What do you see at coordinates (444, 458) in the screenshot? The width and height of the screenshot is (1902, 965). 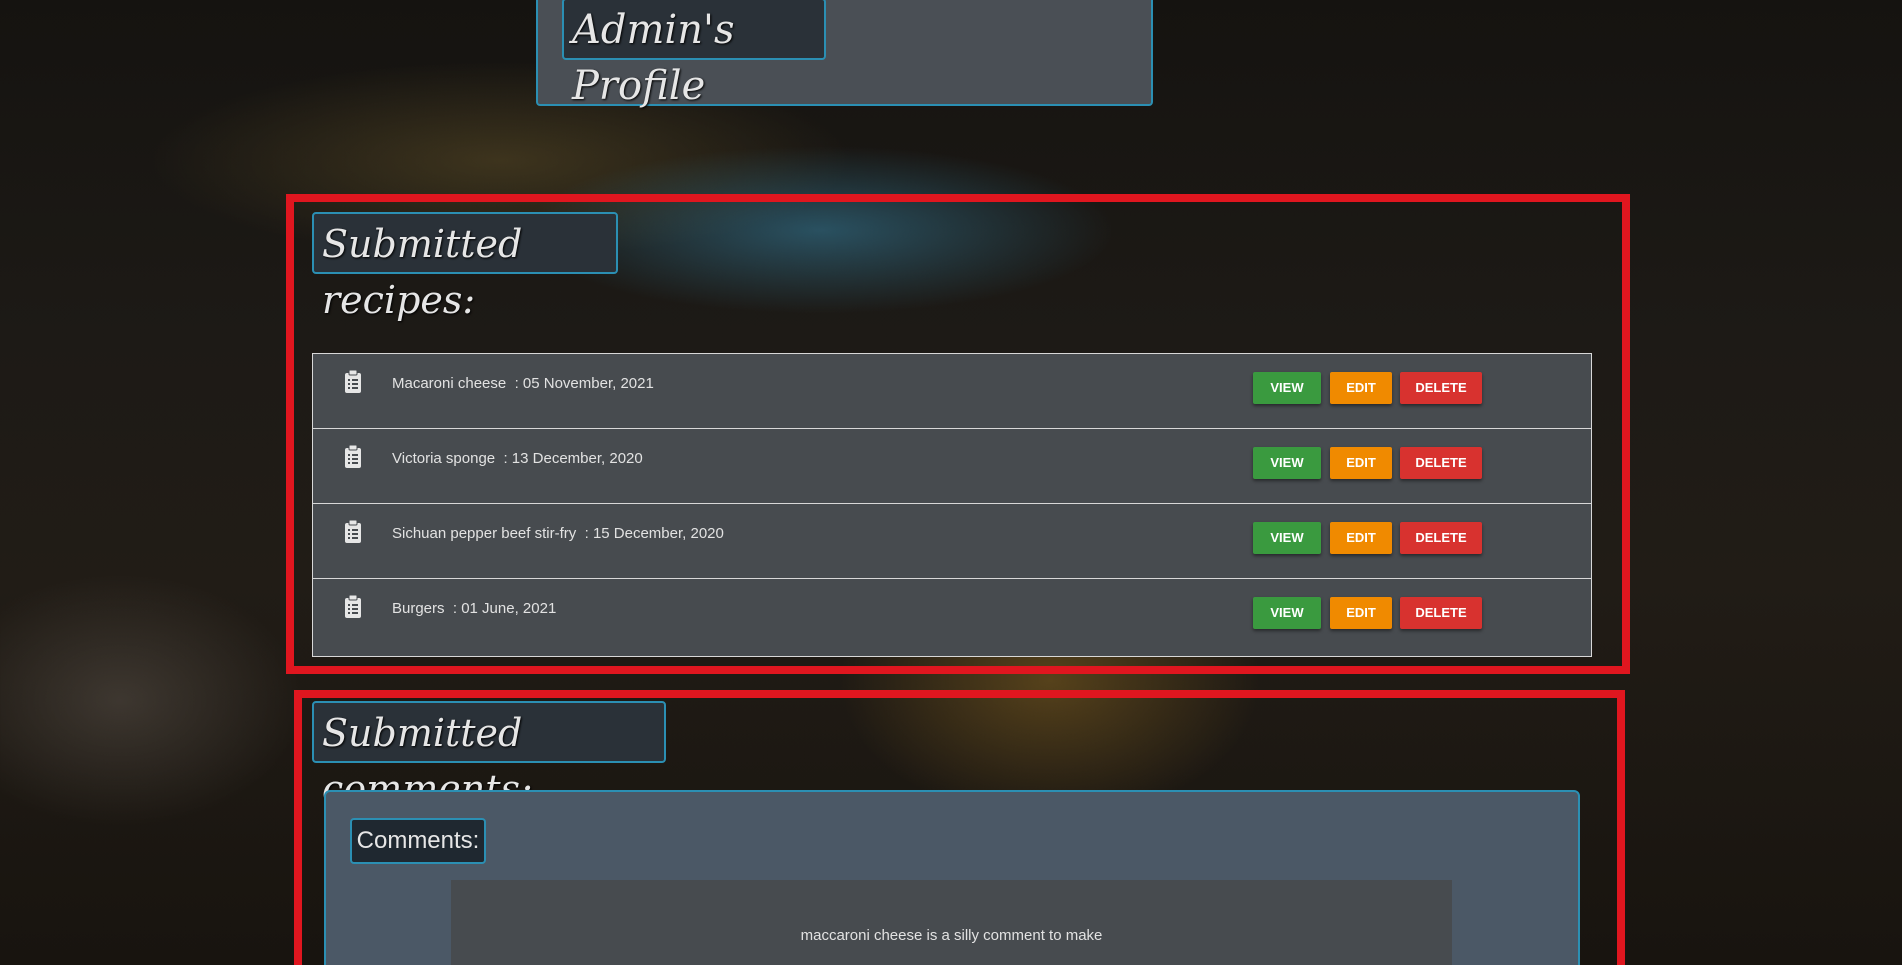 I see `recipe-name: Victoria sponge` at bounding box center [444, 458].